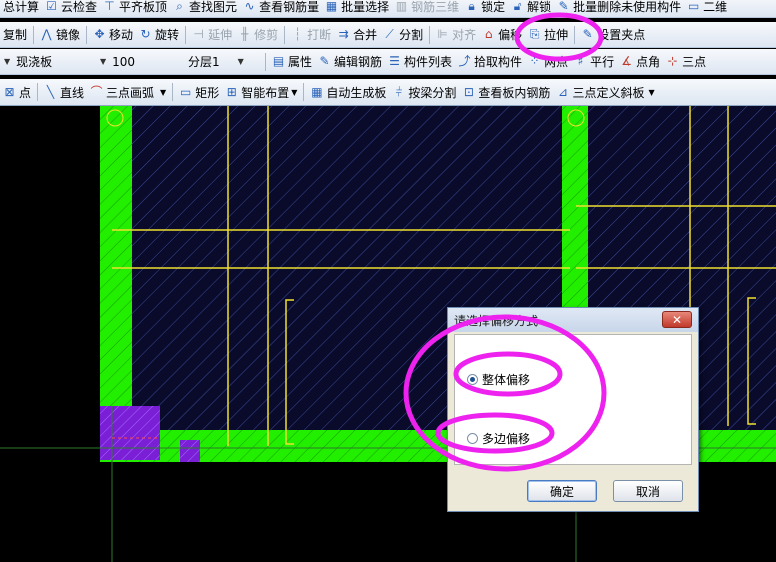 This screenshot has width=776, height=562. Describe the element at coordinates (96, 91) in the screenshot. I see `arc-icon: ⌒` at that location.